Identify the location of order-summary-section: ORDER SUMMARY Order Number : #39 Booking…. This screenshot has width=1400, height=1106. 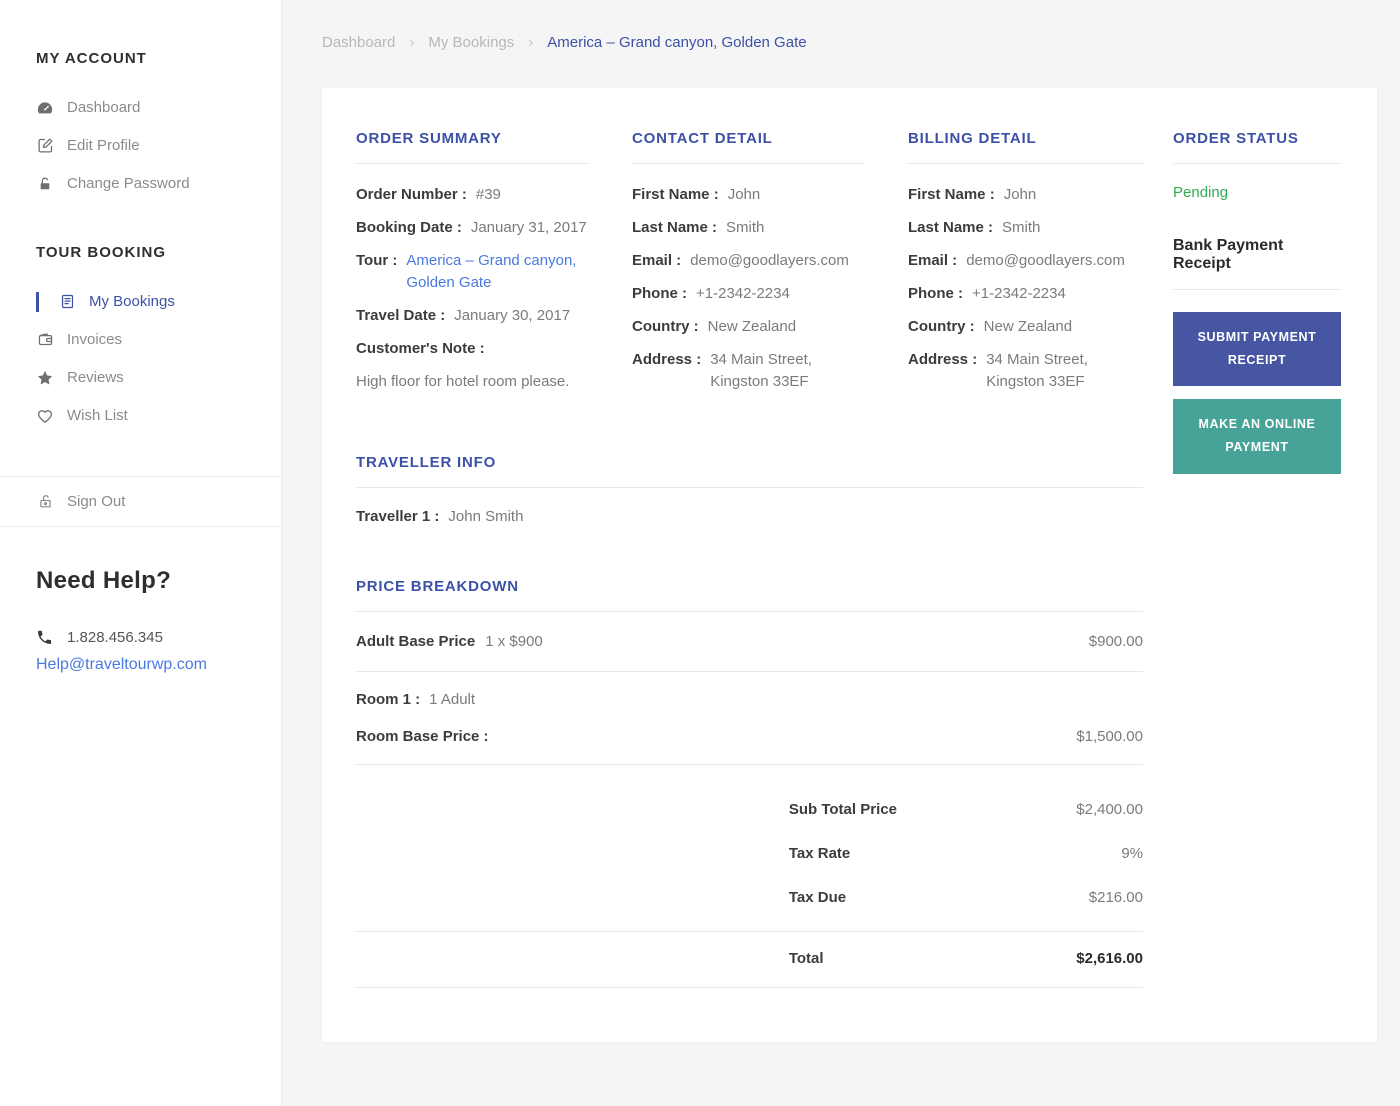
(472, 267).